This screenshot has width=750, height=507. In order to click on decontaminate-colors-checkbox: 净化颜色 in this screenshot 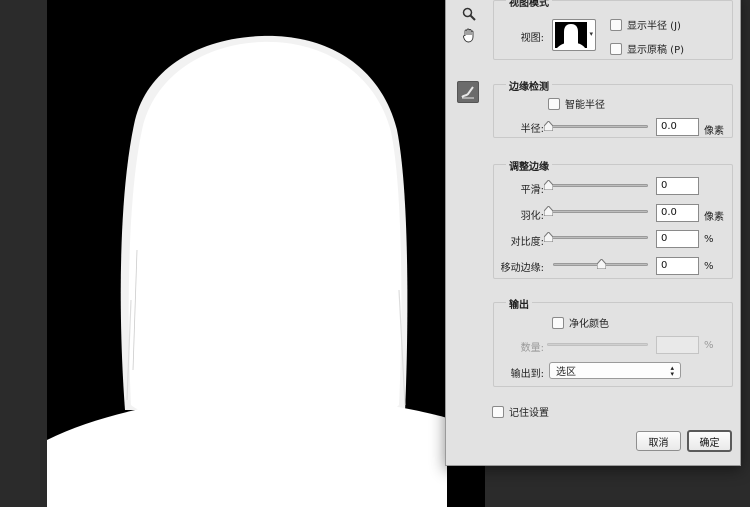, I will do `click(580, 322)`.